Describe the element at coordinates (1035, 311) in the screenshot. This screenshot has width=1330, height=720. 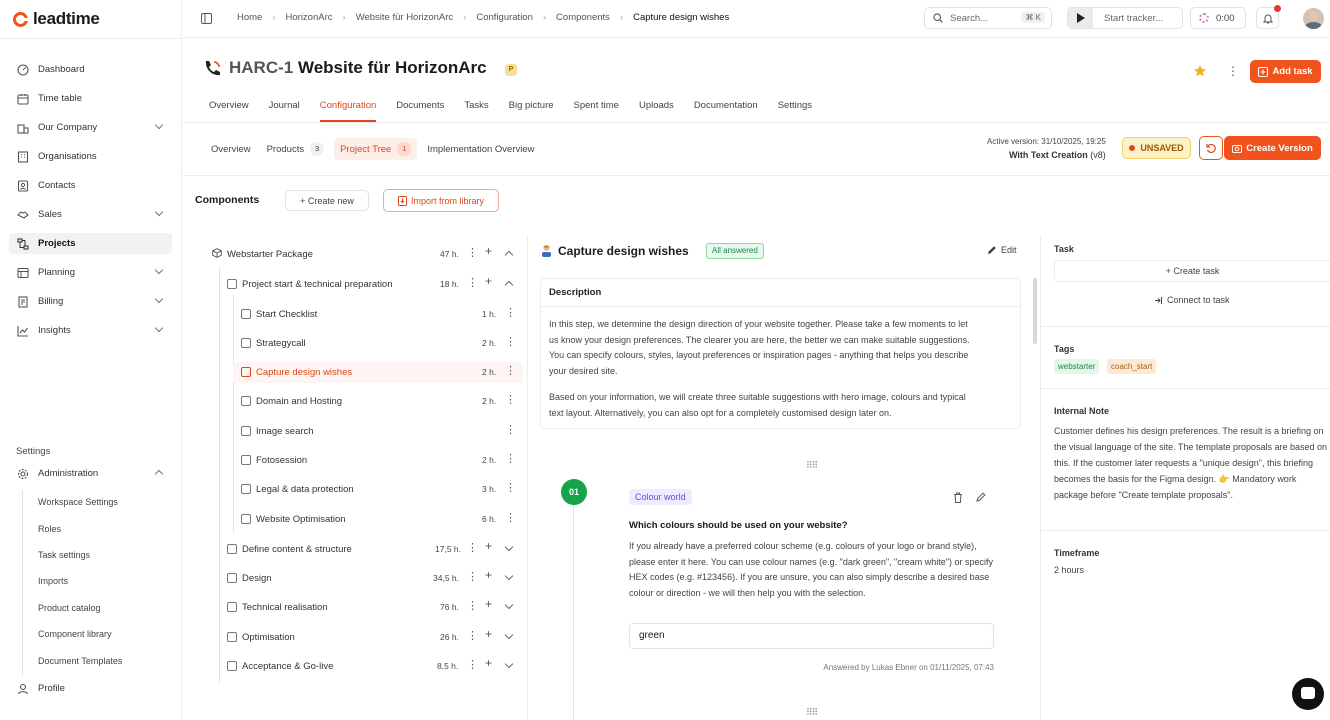
I see `scrollbar-thumb` at that location.